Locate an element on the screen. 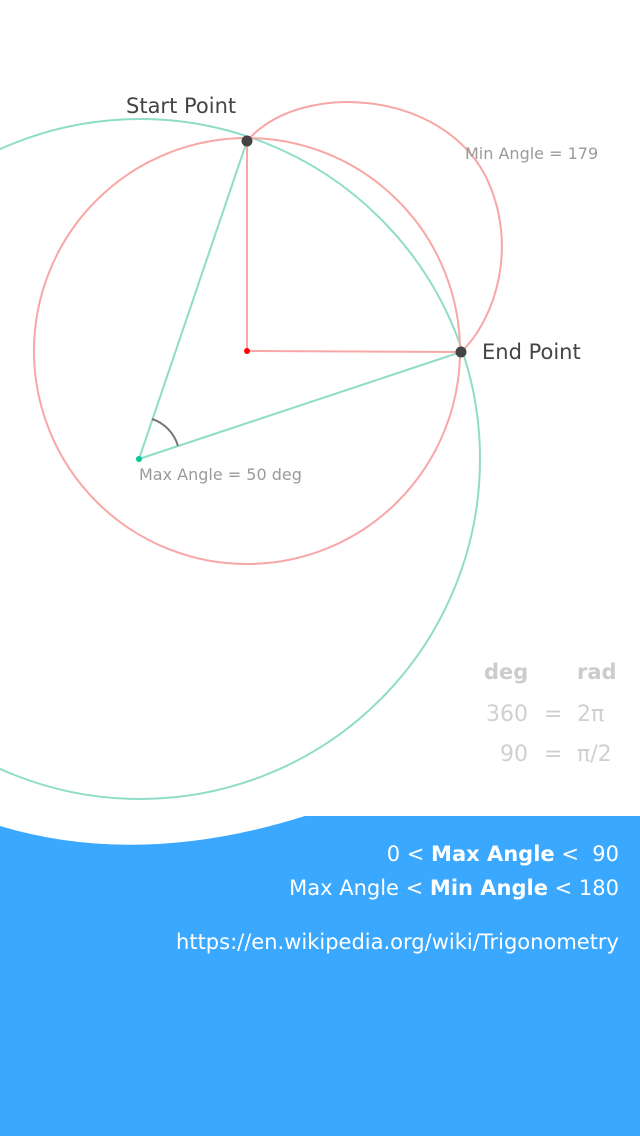 The height and width of the screenshot is (1136, 640). green-line-to-start is located at coordinates (193, 300).